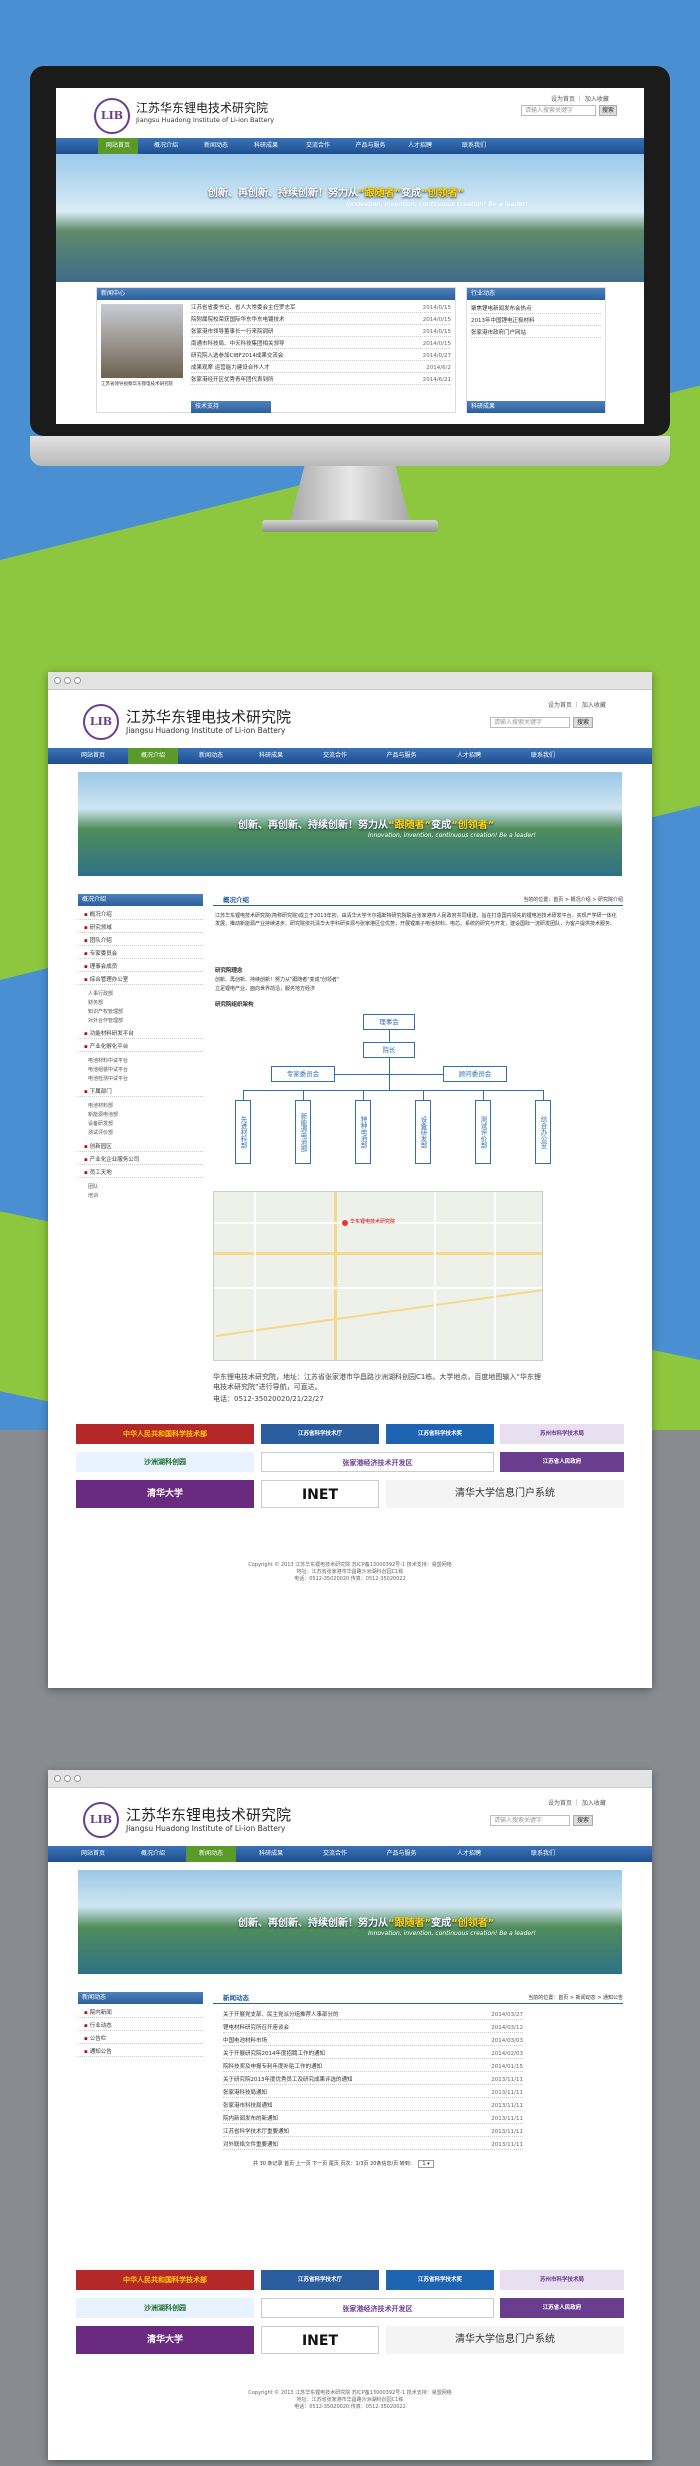  I want to click on news-photo, so click(142, 341).